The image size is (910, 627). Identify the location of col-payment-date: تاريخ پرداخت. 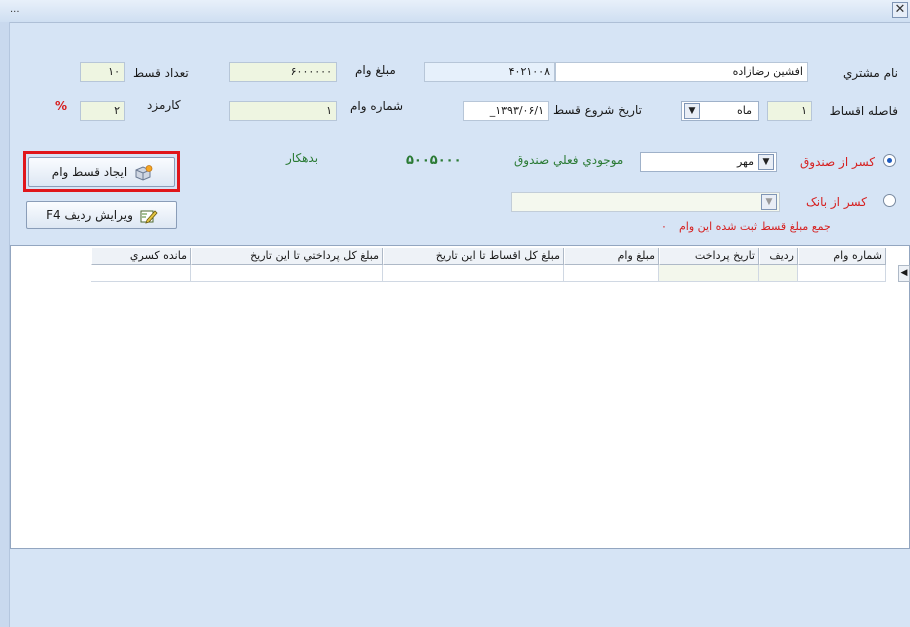
(709, 256).